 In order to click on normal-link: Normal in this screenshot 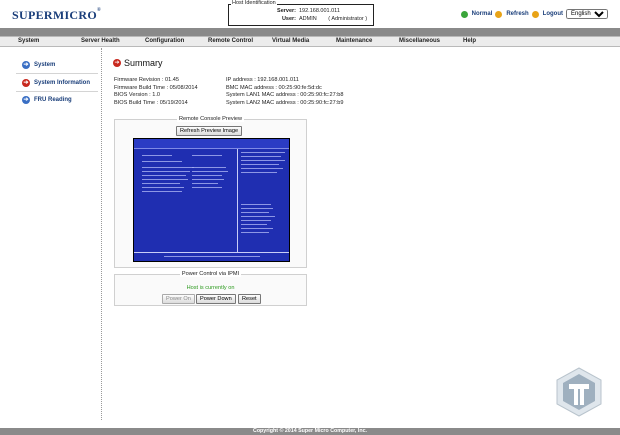, I will do `click(482, 14)`.